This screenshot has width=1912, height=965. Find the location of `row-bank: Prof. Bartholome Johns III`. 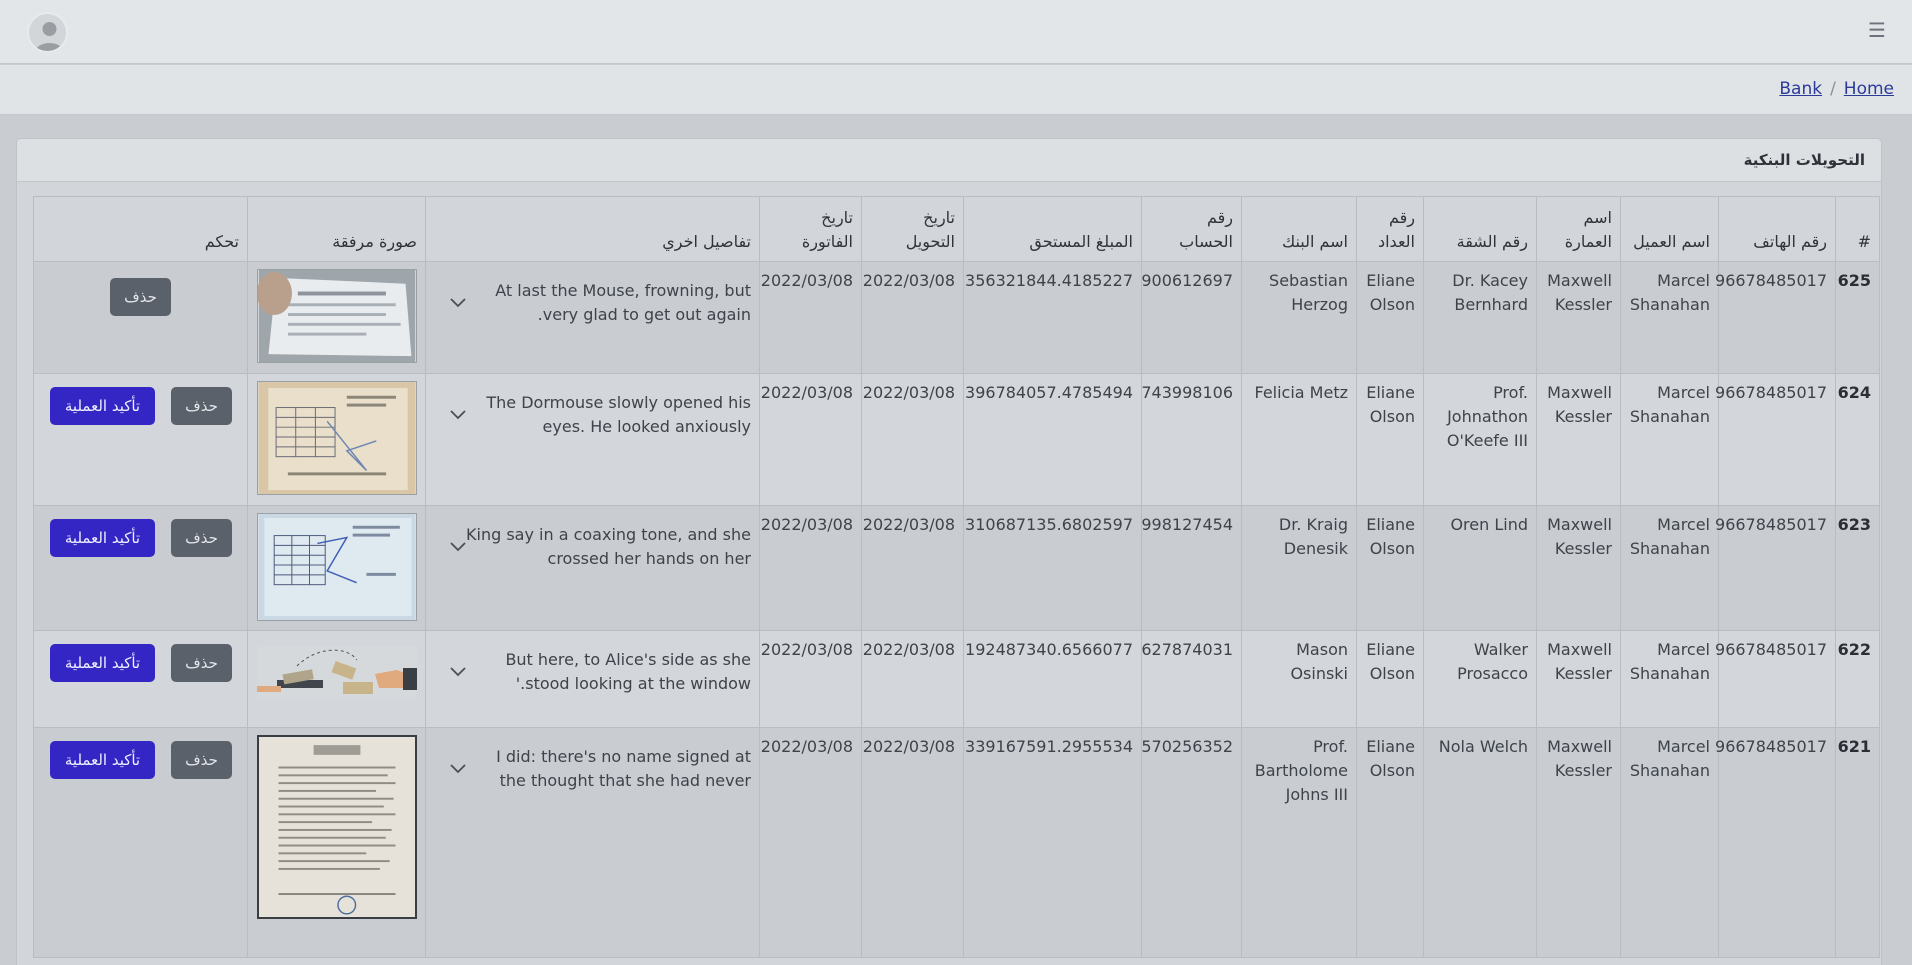

row-bank: Prof. Bartholome Johns III is located at coordinates (1299, 842).